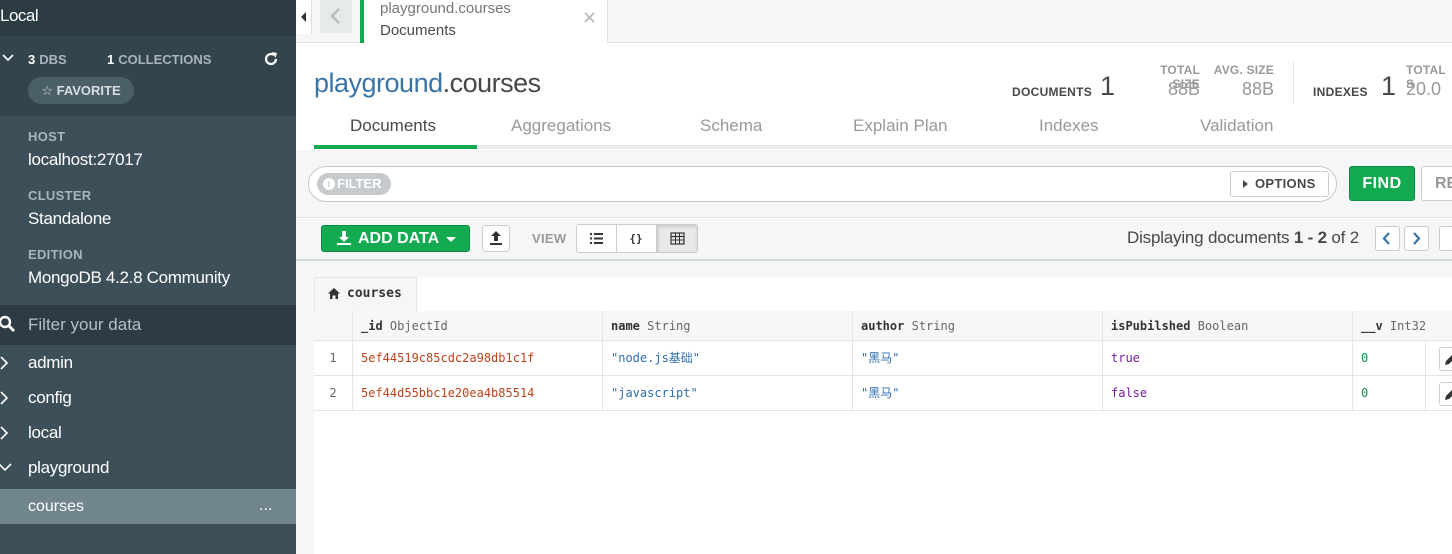 The image size is (1452, 554). Describe the element at coordinates (1236, 126) in the screenshot. I see `tab-validation: Validation` at that location.